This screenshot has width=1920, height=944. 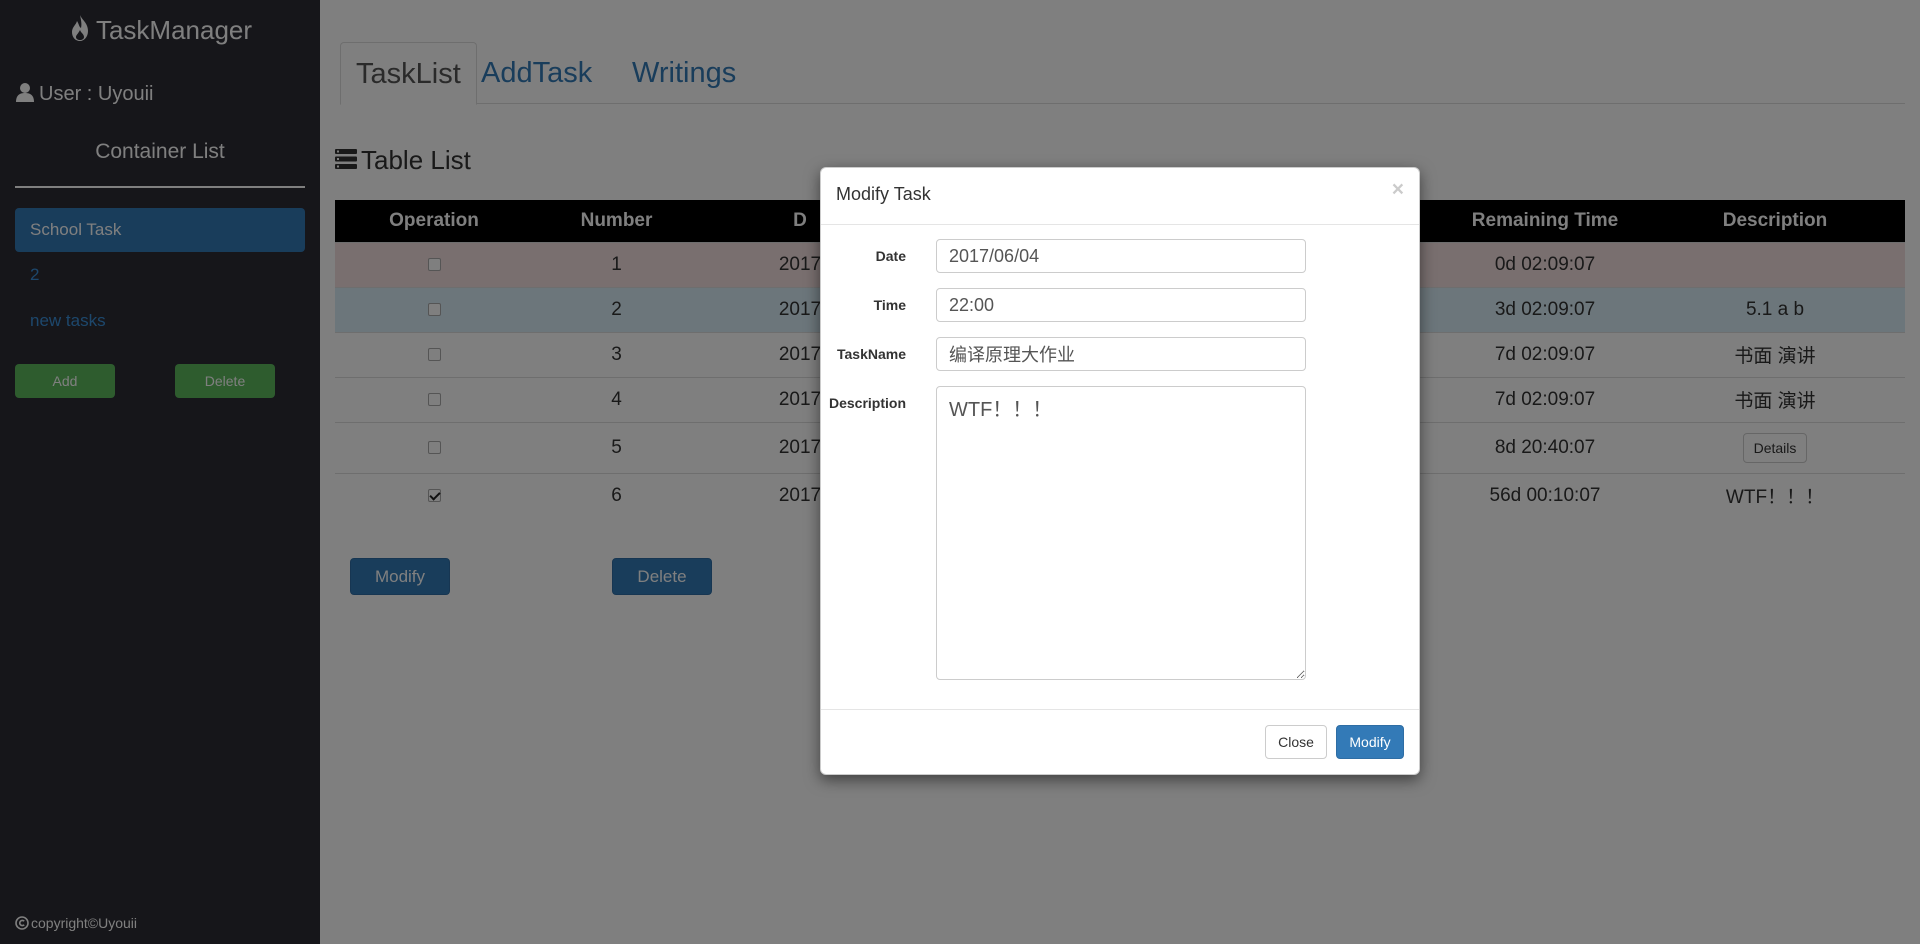 I want to click on taskname-label: TaskName, so click(x=871, y=354).